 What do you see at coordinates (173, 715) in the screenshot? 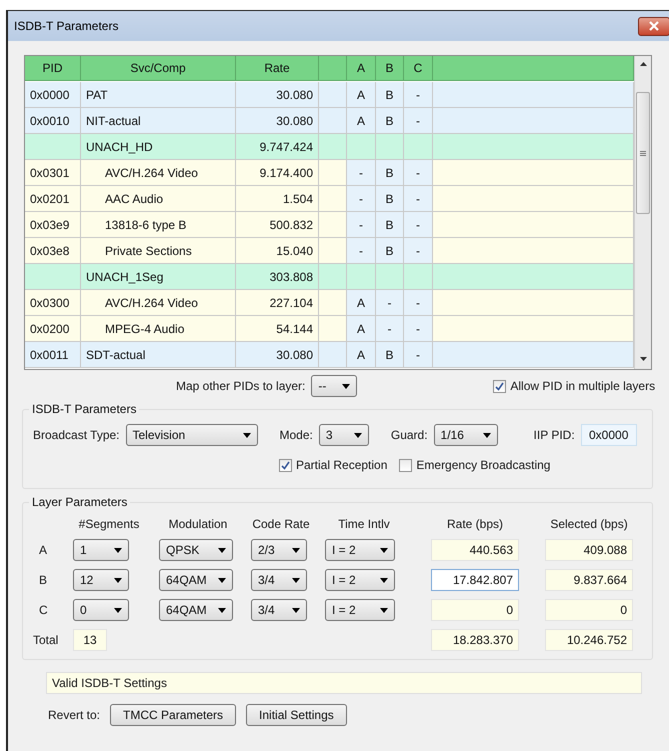
I see `revert-button: TMCC Parameters` at bounding box center [173, 715].